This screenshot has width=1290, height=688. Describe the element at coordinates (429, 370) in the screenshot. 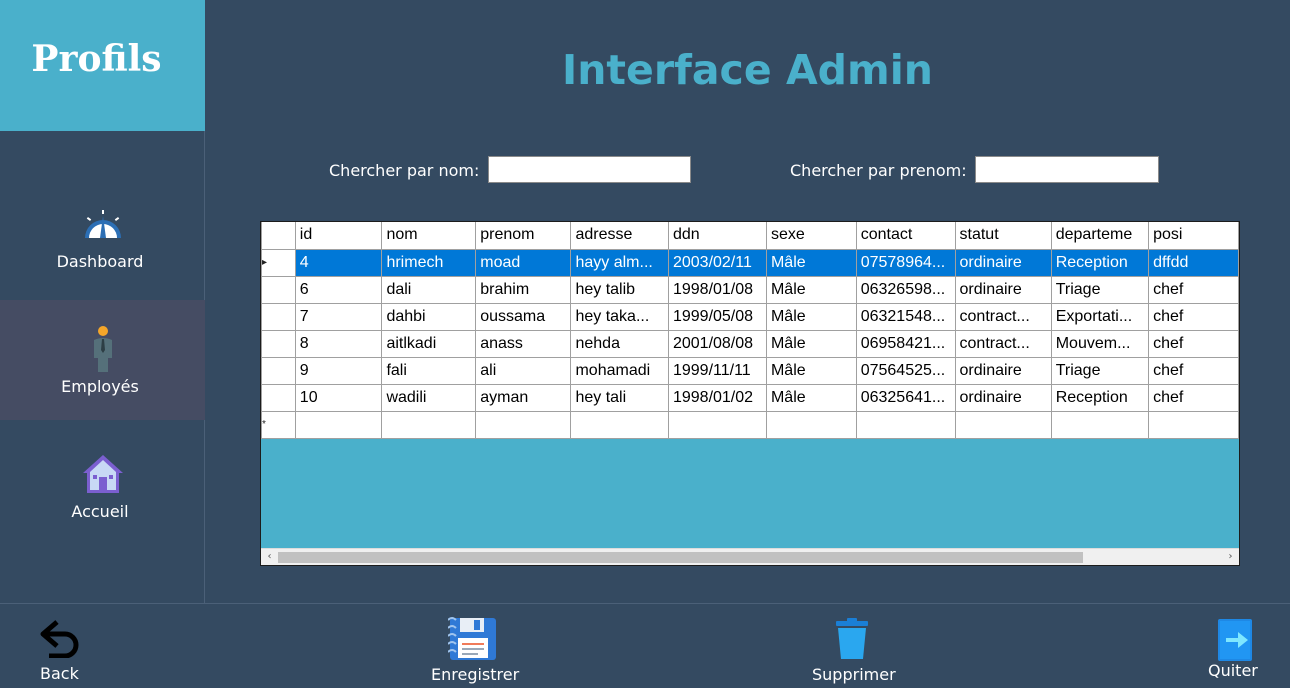

I see `table-cell: fali` at that location.